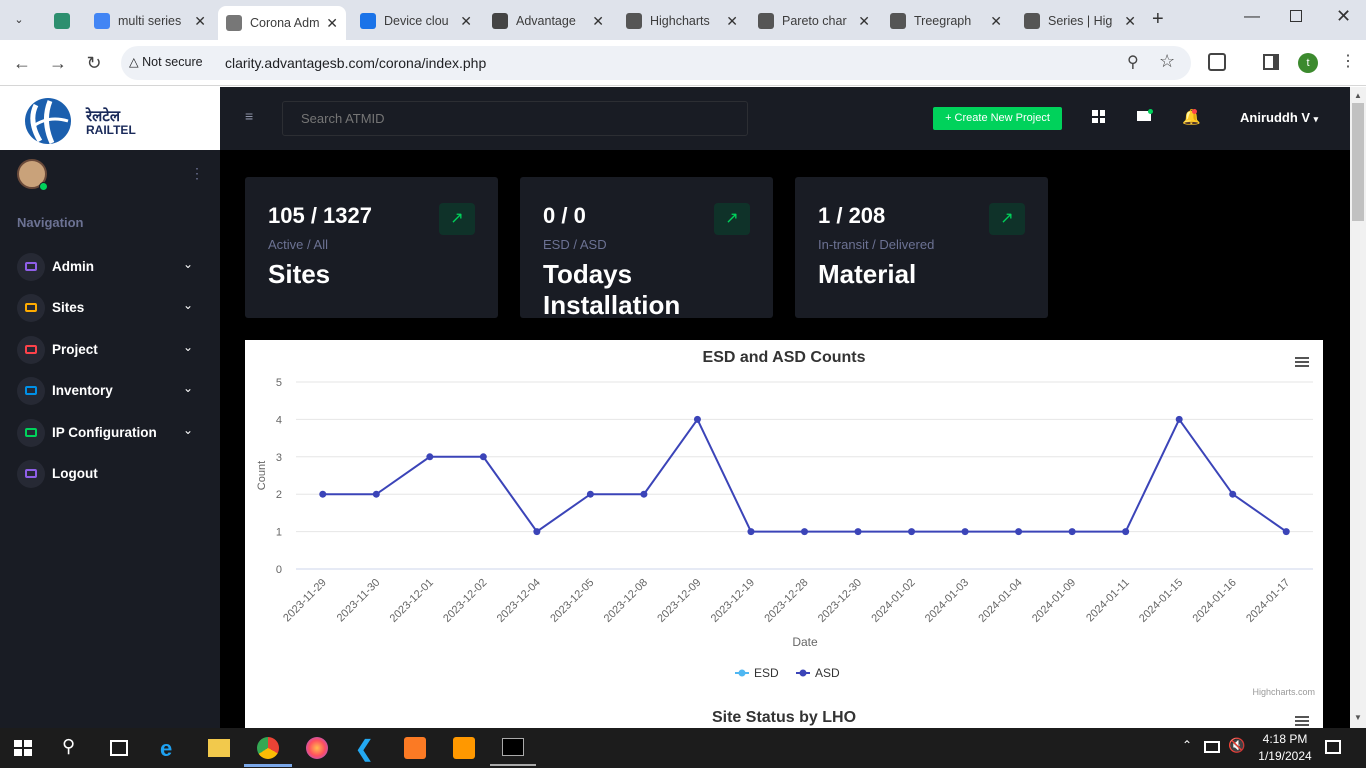 This screenshot has width=1366, height=768. I want to click on network-icon, so click(1212, 747).